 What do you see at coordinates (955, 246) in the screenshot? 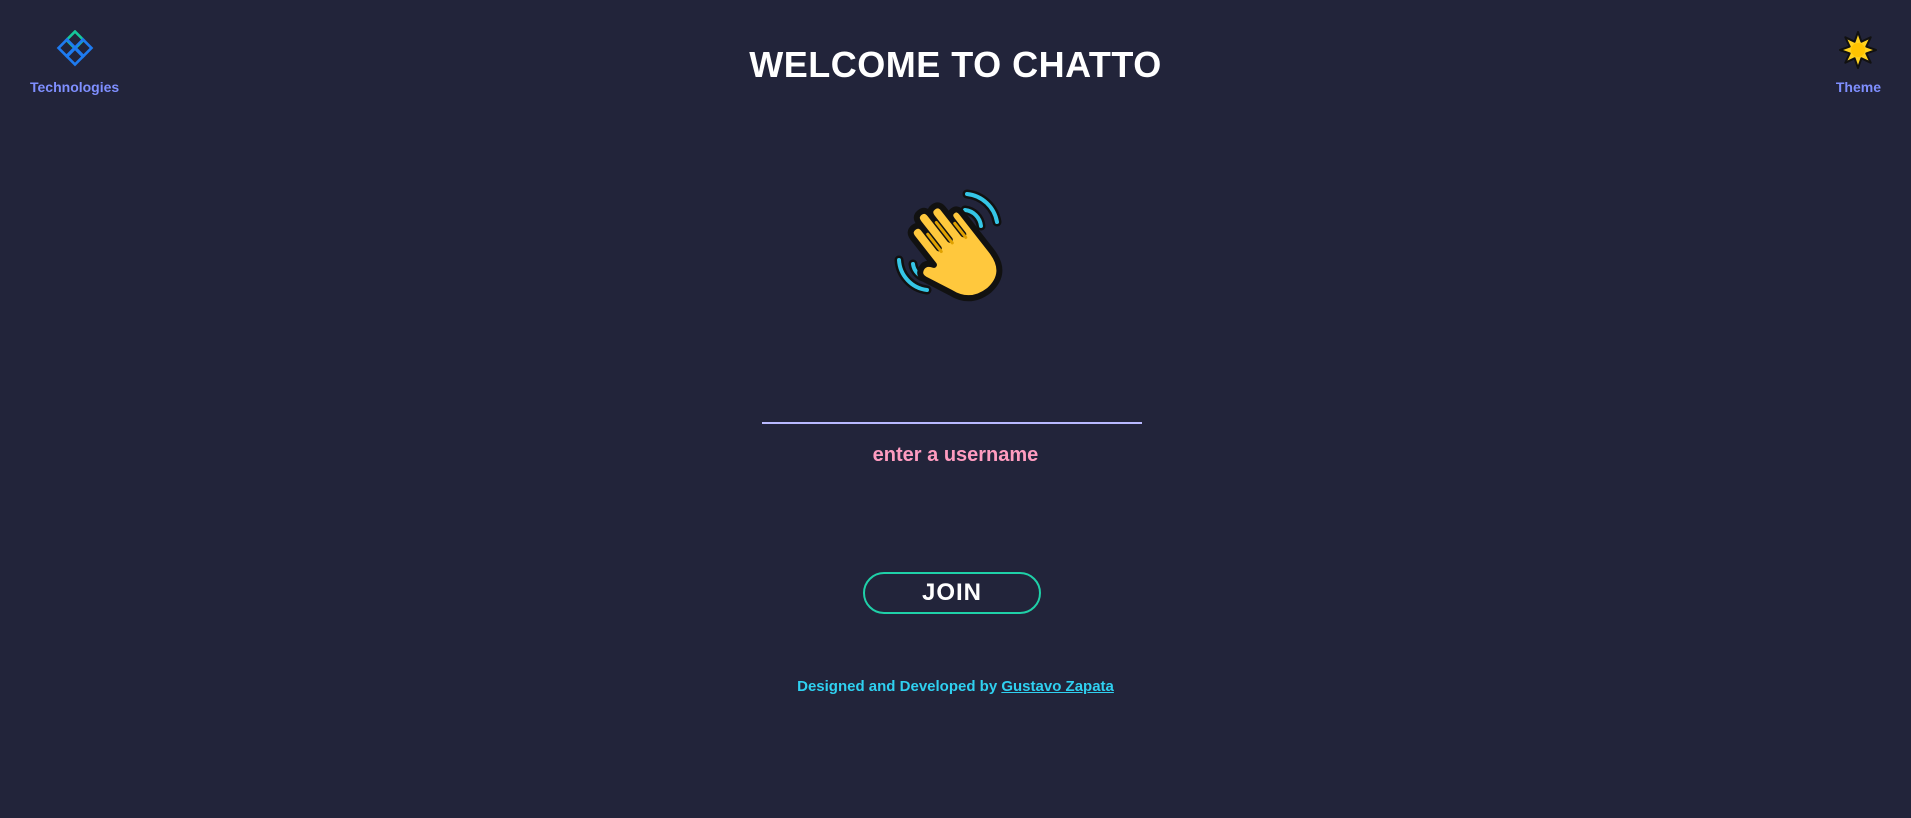
I see `waving-hand-icon` at bounding box center [955, 246].